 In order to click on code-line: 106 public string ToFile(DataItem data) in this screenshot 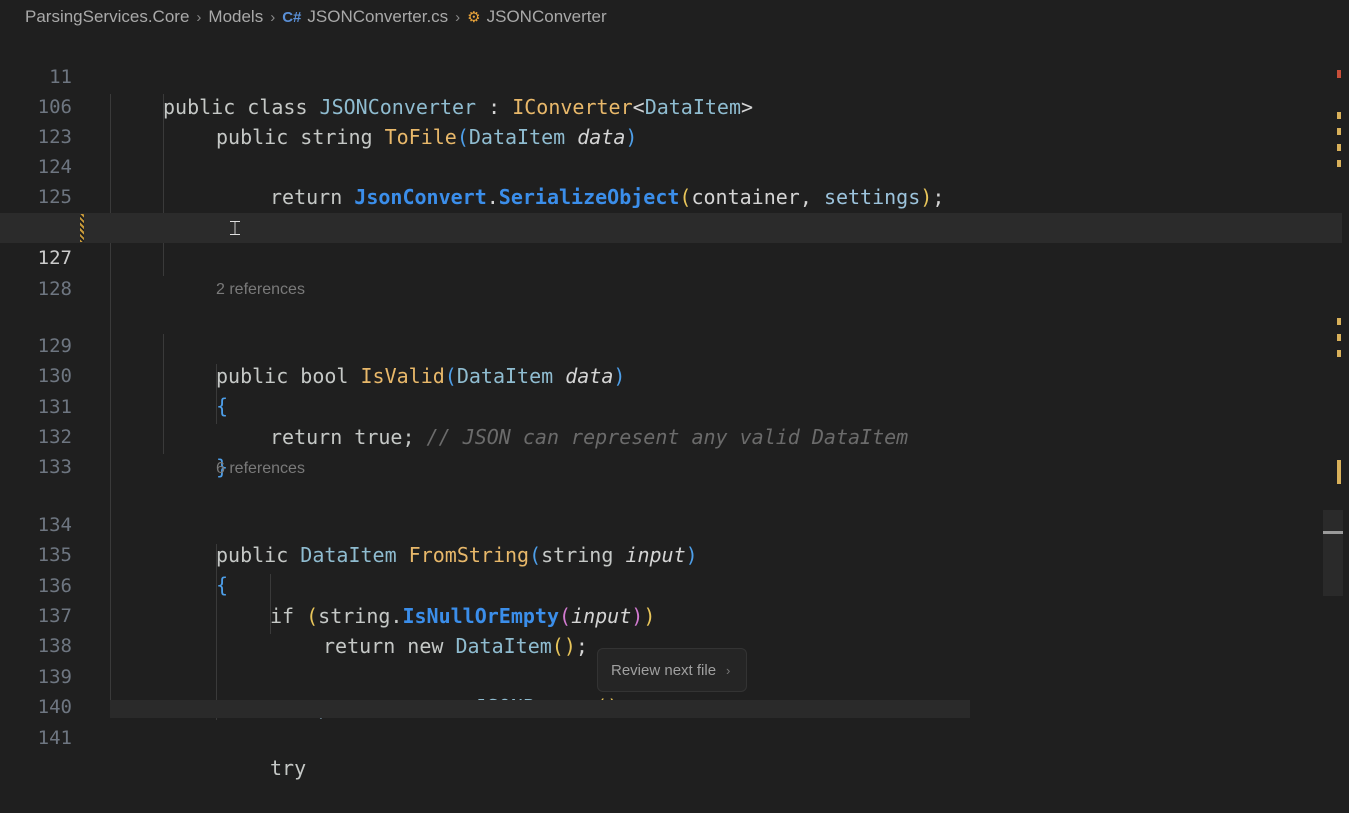, I will do `click(671, 105)`.